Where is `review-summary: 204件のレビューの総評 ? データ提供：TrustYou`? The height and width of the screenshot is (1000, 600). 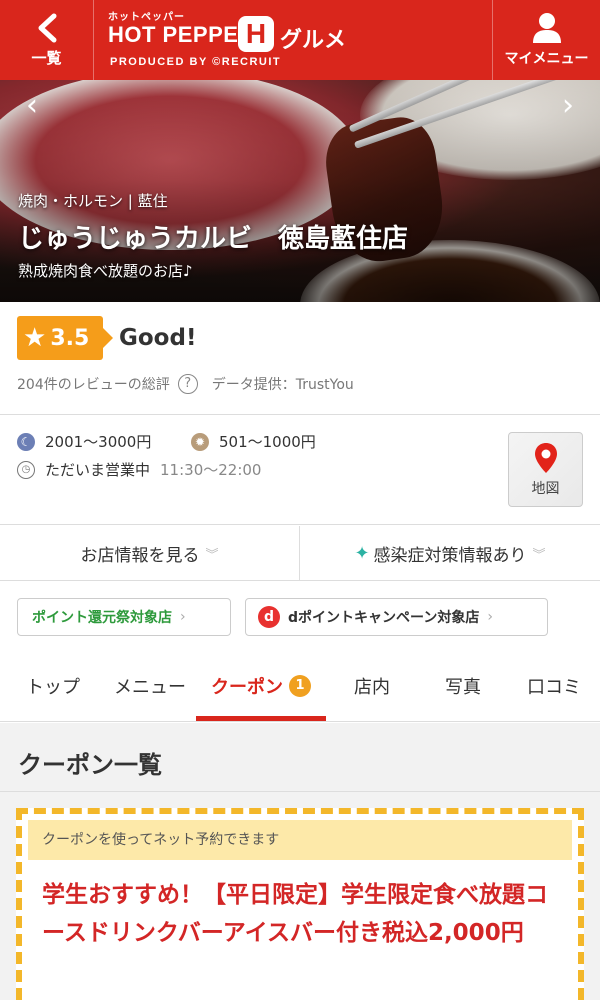 review-summary: 204件のレビューの総評 ? データ提供：TrustYou is located at coordinates (185, 384).